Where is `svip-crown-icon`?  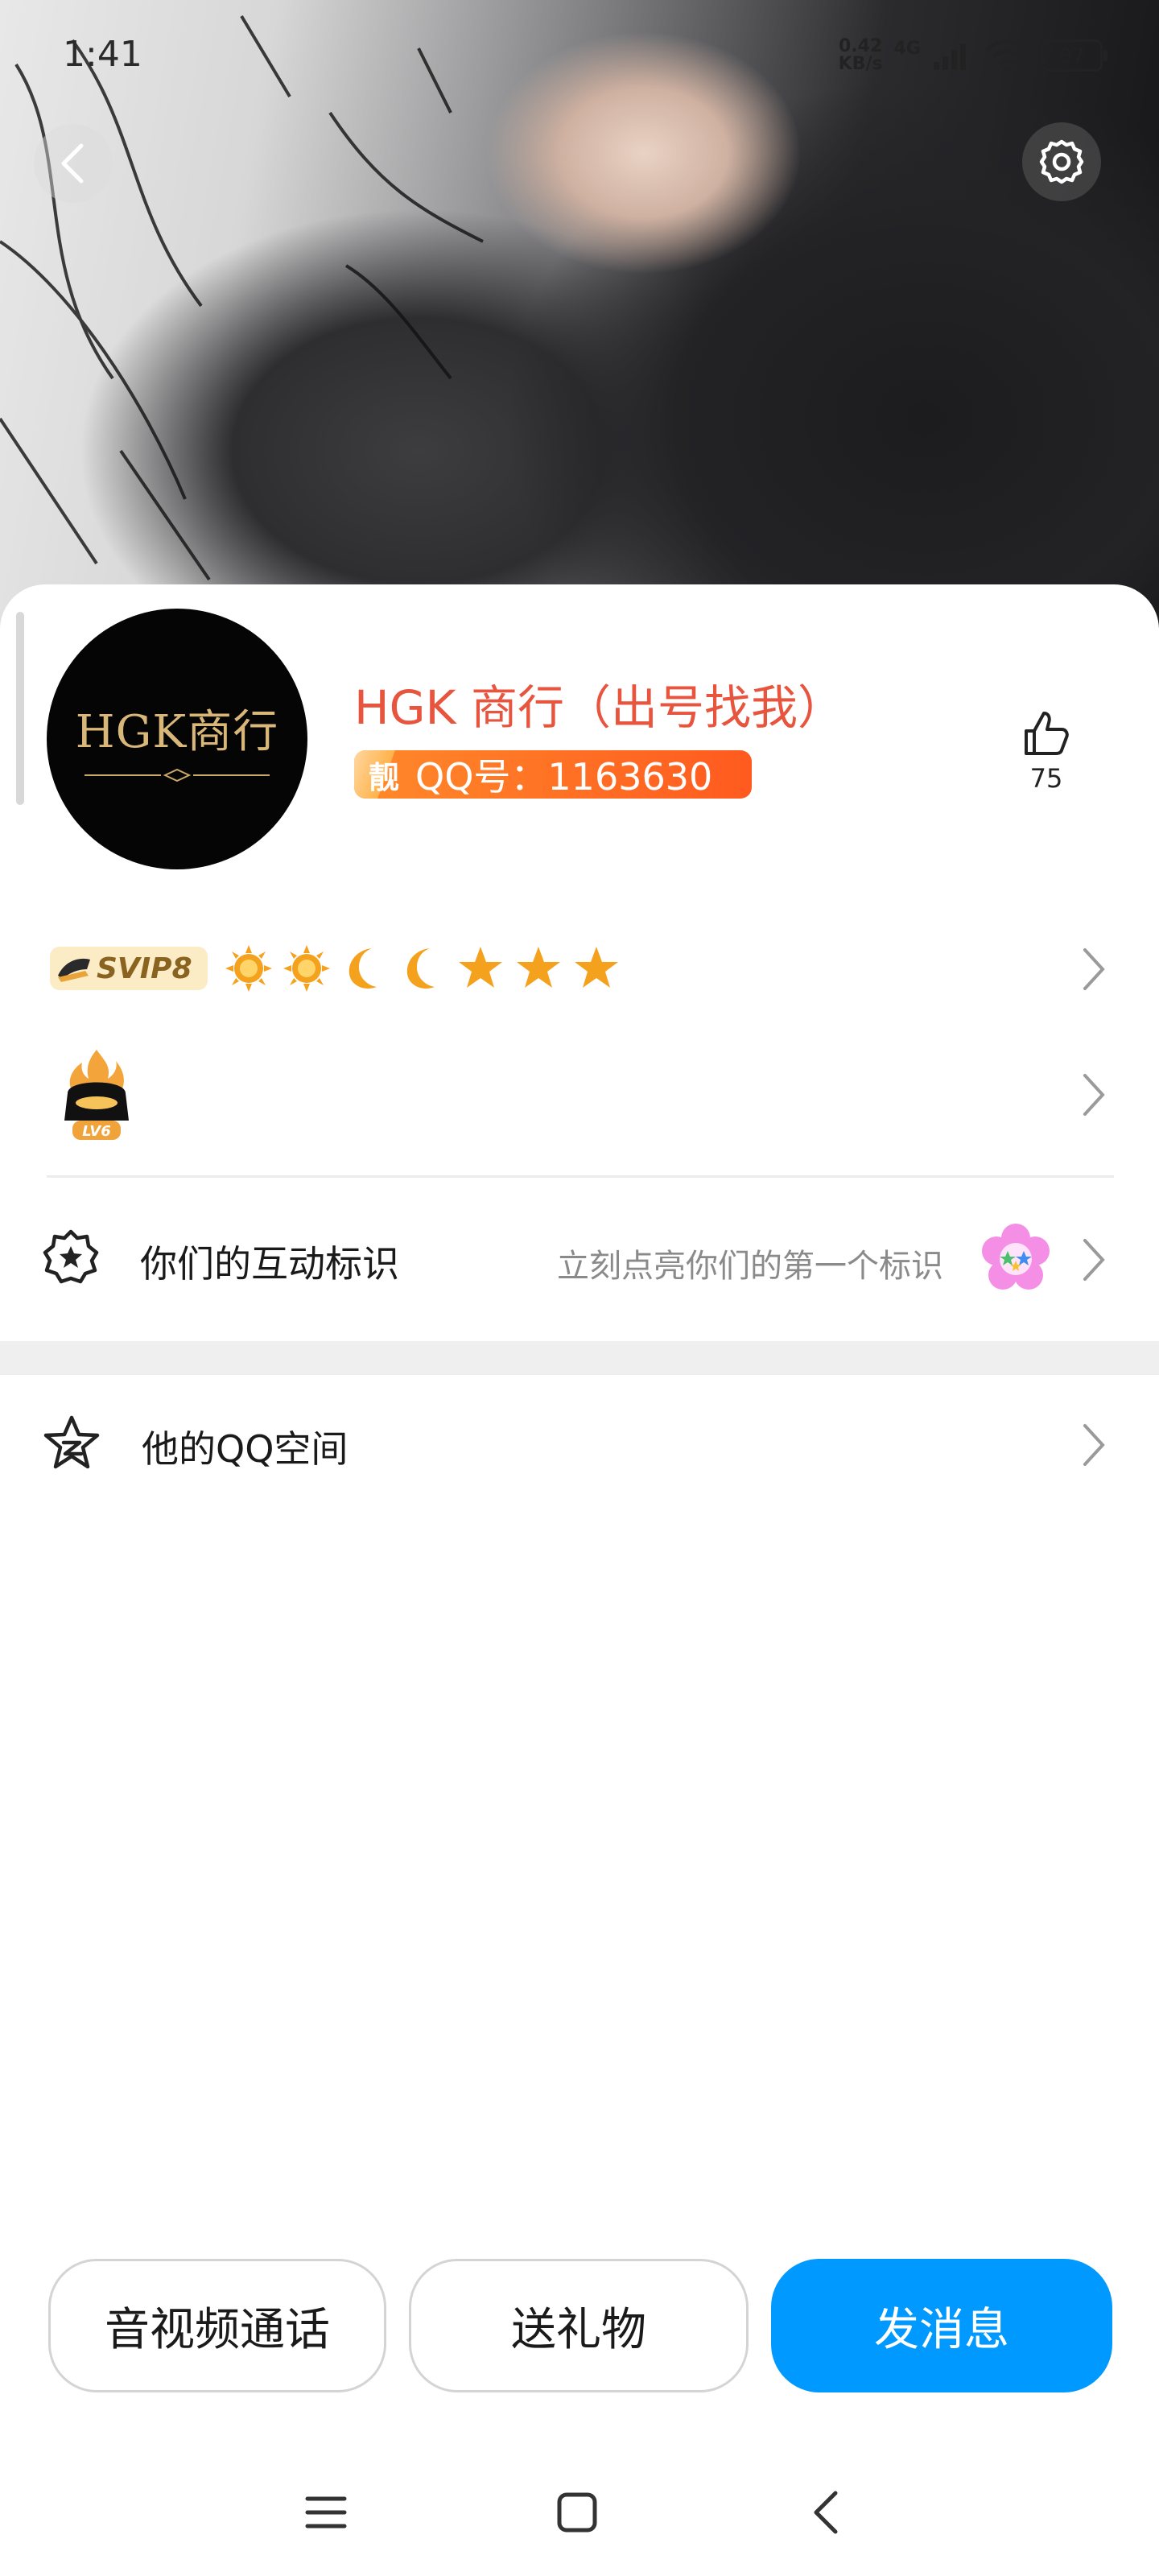
svip-crown-icon is located at coordinates (74, 970).